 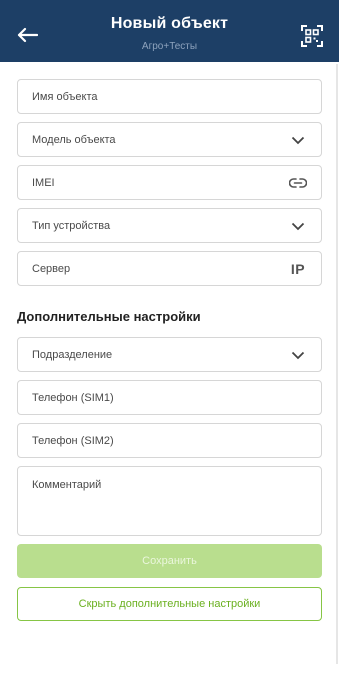 I want to click on save-button: Сохранить, so click(x=169, y=561).